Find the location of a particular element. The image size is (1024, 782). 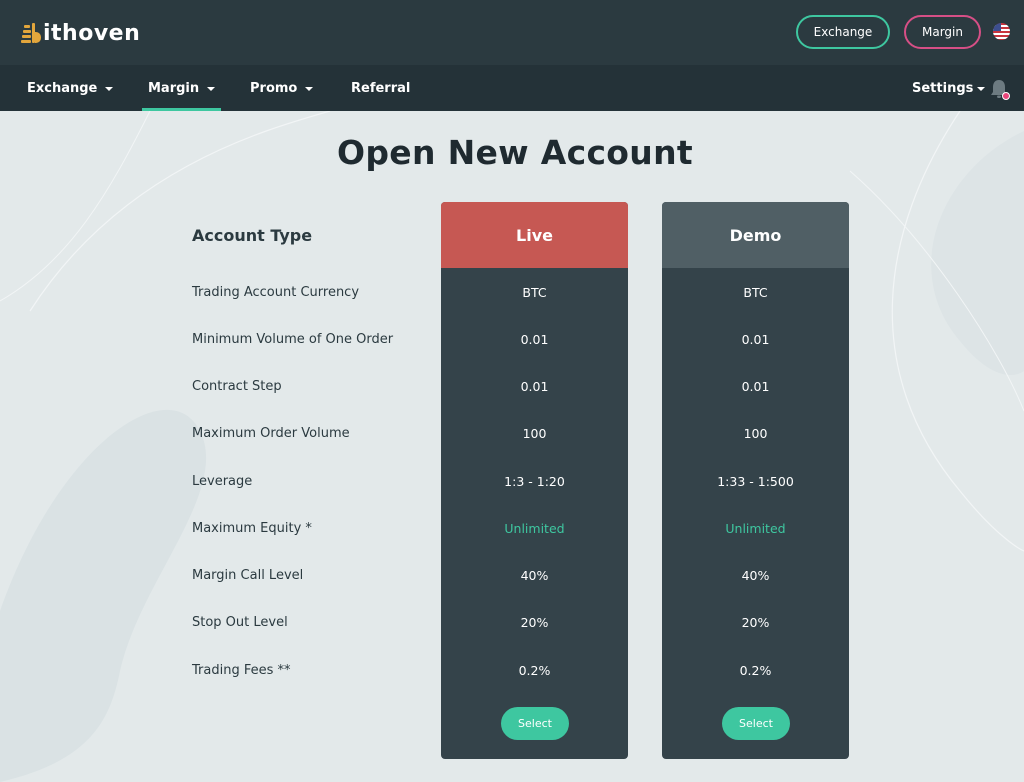

card-title: Demo is located at coordinates (755, 235).